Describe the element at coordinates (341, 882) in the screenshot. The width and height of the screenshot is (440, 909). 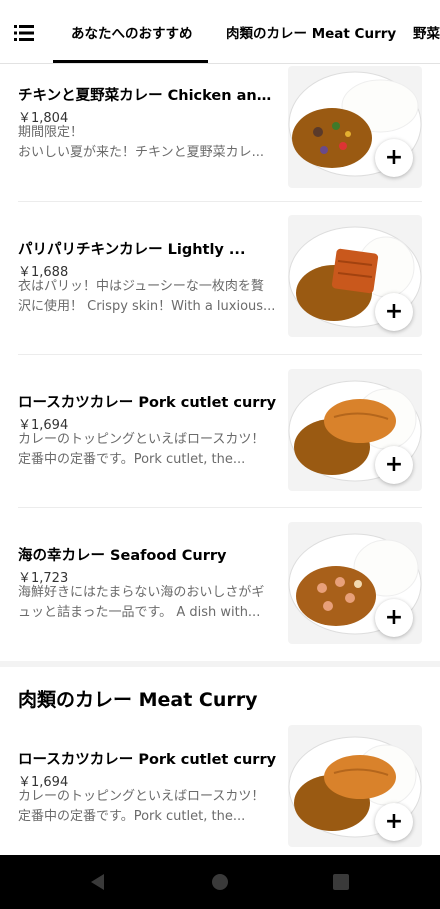
I see `recent-square-icon` at that location.